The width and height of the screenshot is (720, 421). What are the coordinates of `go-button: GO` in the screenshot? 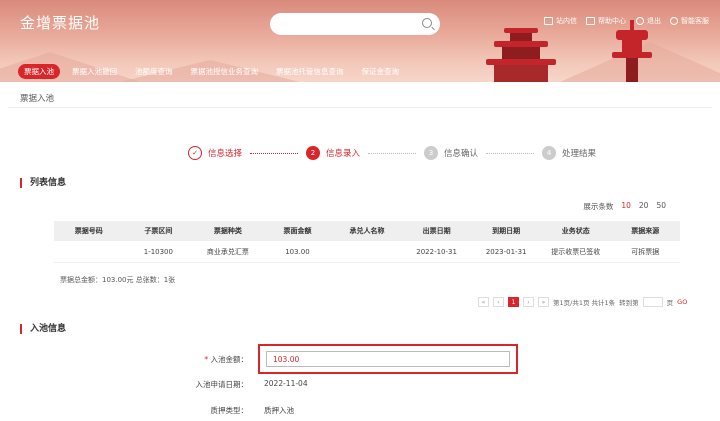 It's located at (682, 302).